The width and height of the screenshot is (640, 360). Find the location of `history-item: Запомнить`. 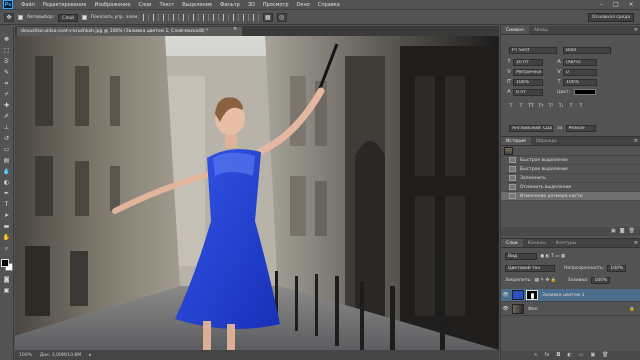

history-item: Запомнить is located at coordinates (570, 178).